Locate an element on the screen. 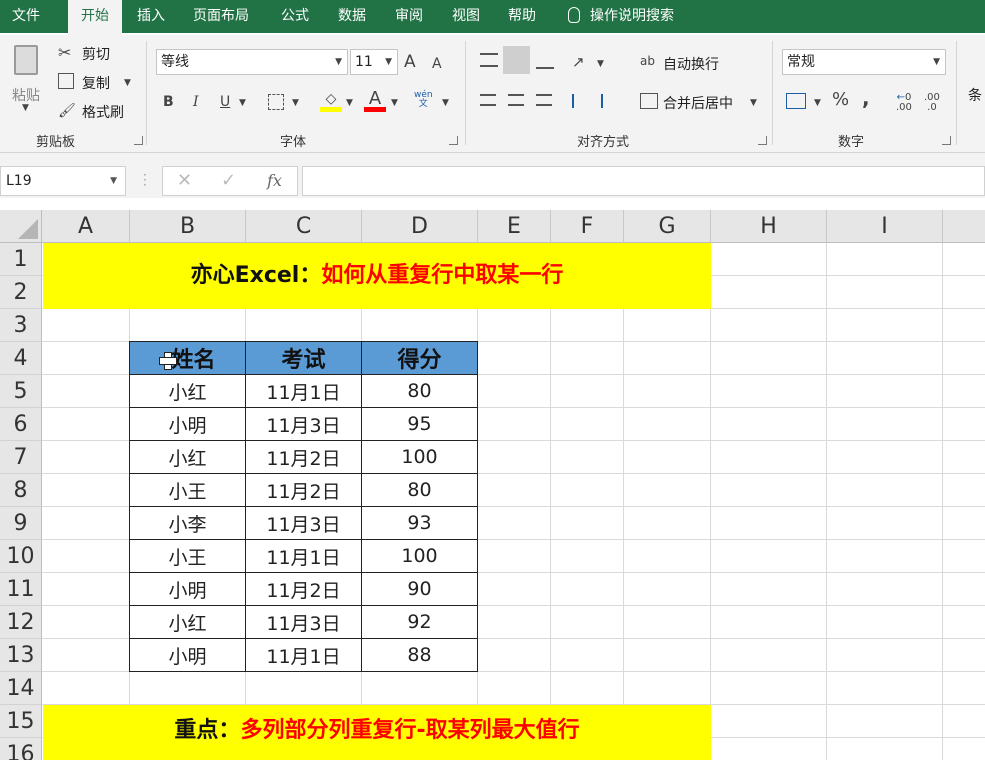 This screenshot has width=985, height=760. row-header-9: 9 is located at coordinates (21, 523).